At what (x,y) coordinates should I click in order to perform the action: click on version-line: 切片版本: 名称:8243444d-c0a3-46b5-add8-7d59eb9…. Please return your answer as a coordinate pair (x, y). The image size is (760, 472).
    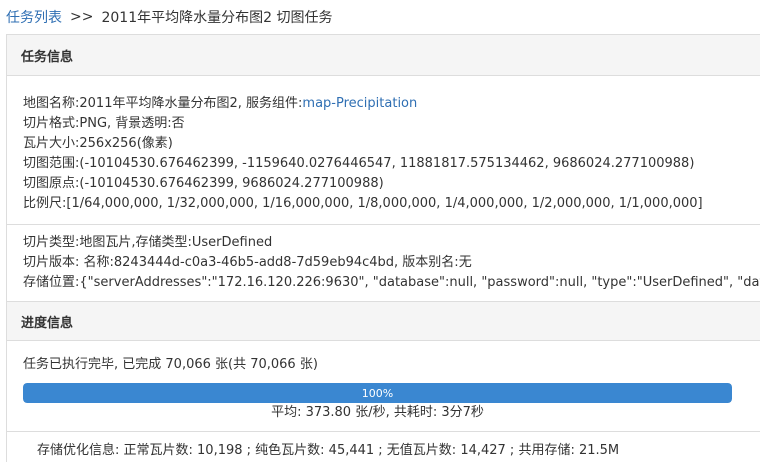
    Looking at the image, I should click on (247, 262).